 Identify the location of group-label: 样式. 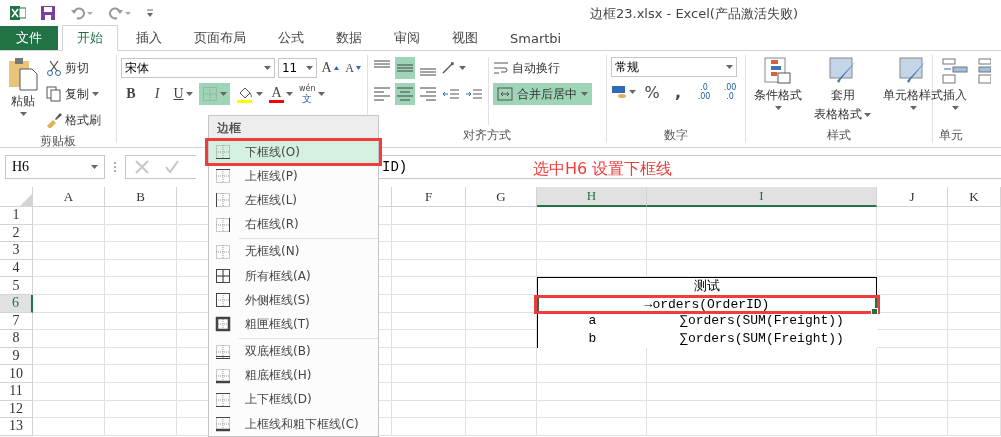
(839, 135).